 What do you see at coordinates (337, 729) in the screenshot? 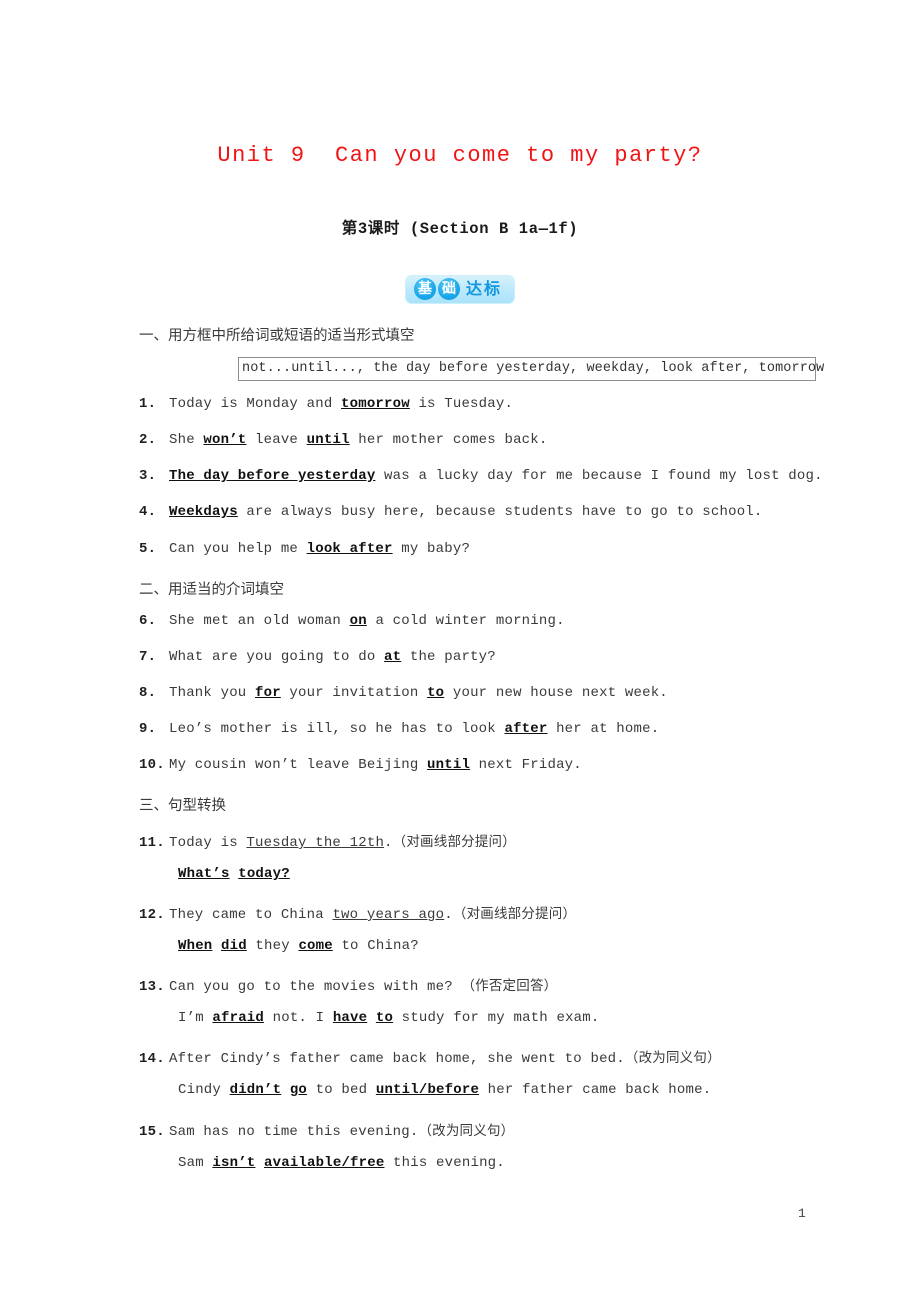
I see `sentence-text: Leo’s mother is ill, so he has to look` at bounding box center [337, 729].